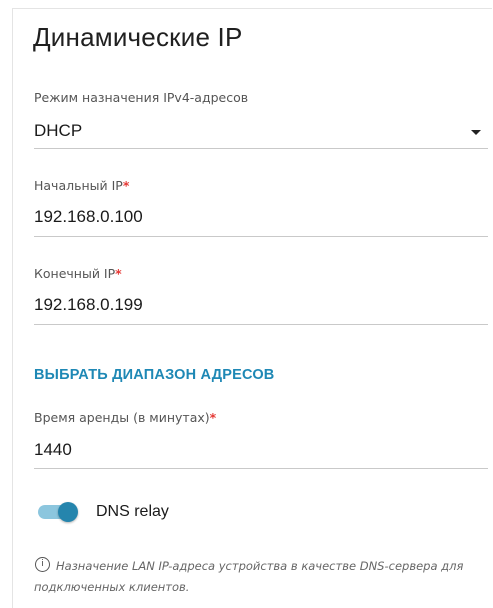 This screenshot has height=608, width=493. I want to click on select-range-link: ВЫБРАТЬ ДИАПАЗОН АДРЕСОВ, so click(154, 375).